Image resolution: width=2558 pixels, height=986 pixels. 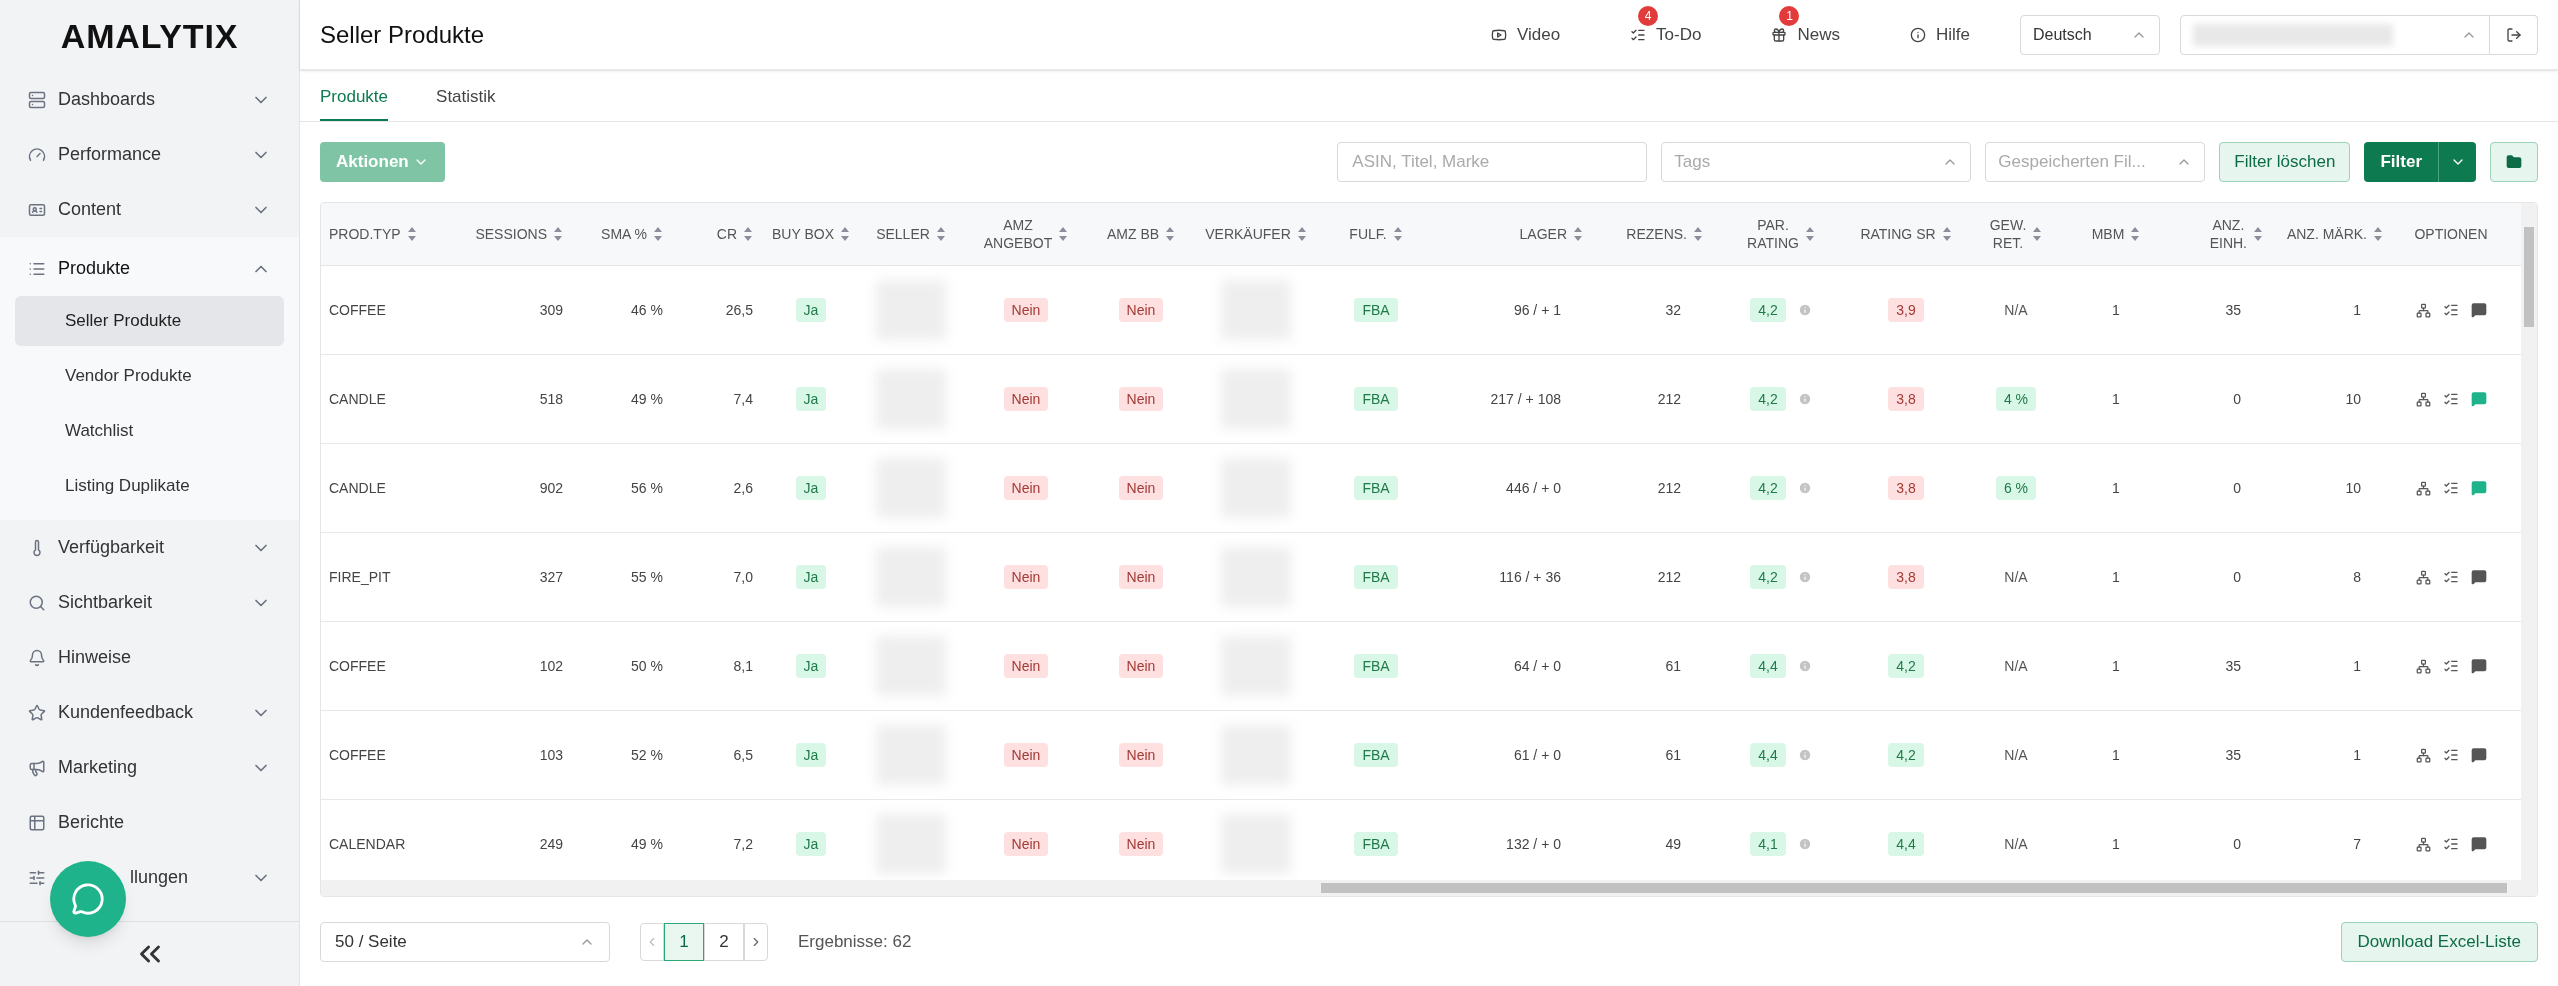 I want to click on nav-item: Performance, so click(x=149, y=154).